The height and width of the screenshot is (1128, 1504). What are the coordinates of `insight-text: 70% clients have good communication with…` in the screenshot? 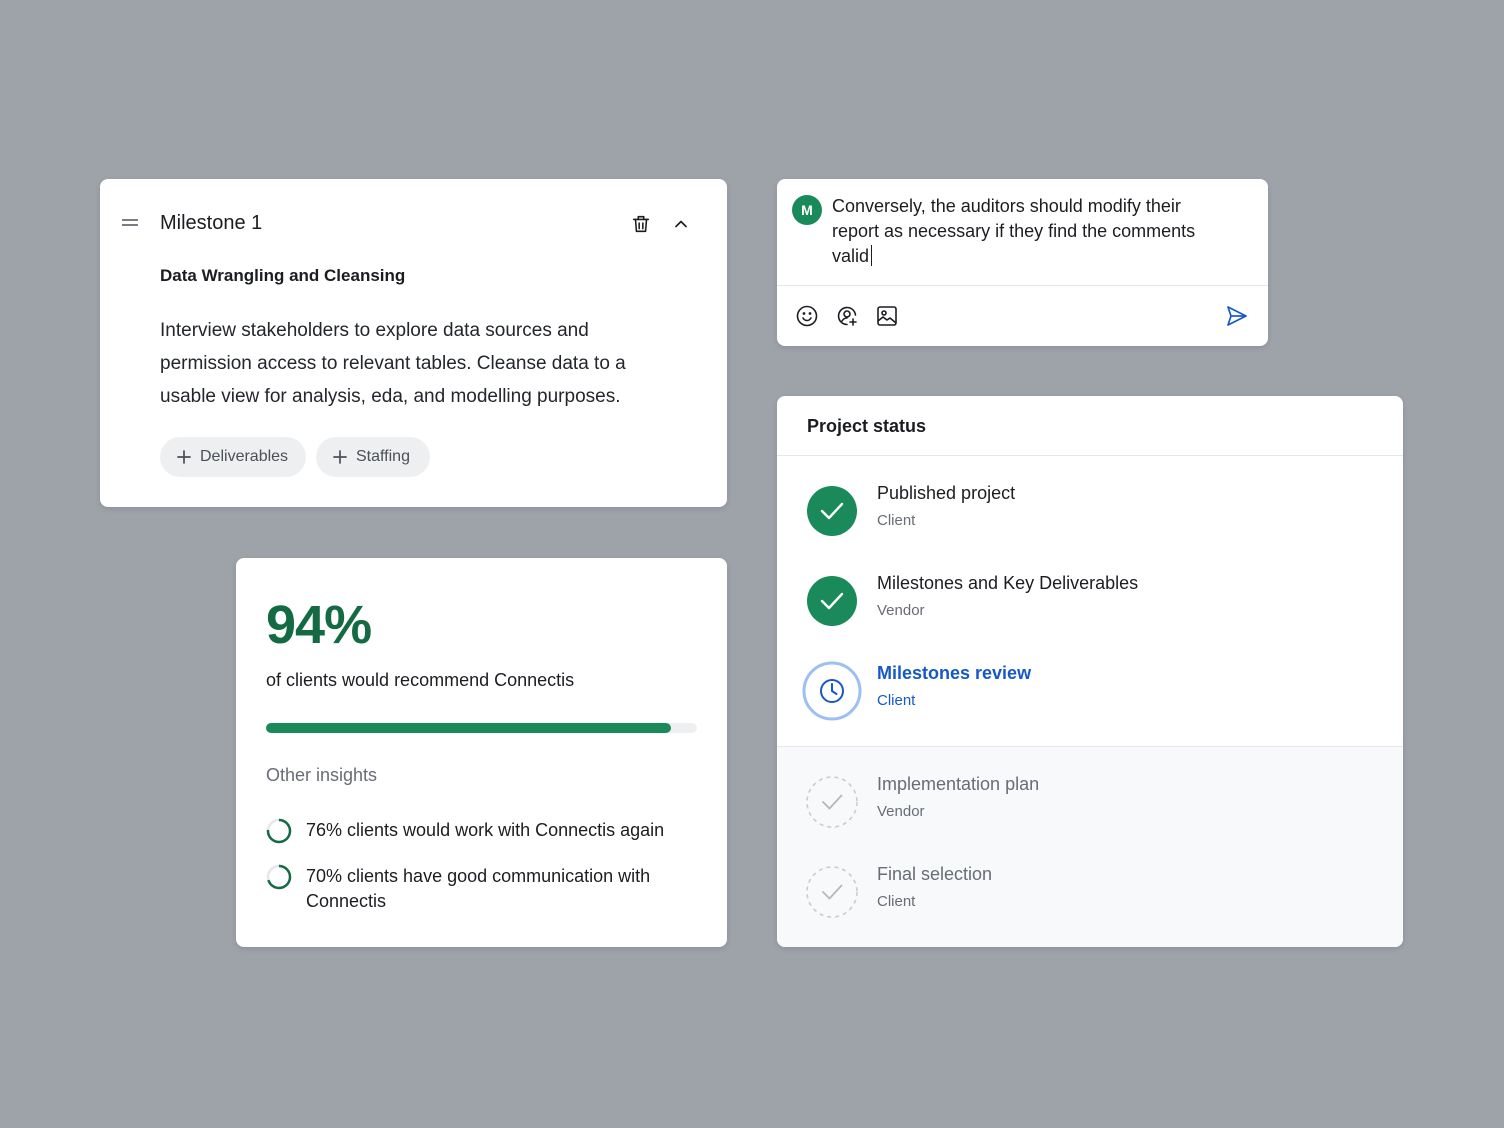 It's located at (478, 888).